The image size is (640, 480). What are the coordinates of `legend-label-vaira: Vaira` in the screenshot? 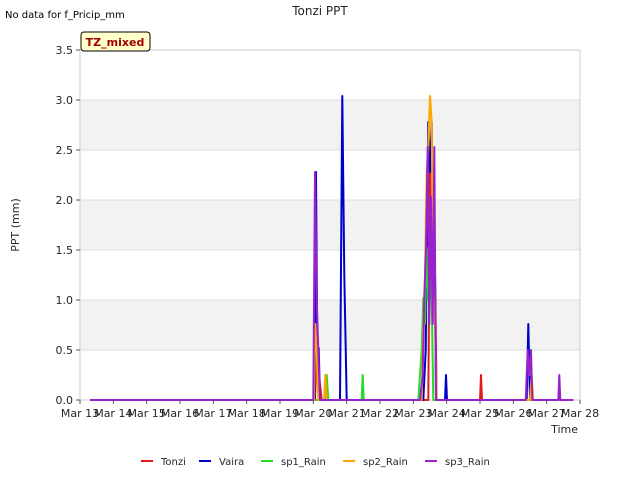 It's located at (231, 462).